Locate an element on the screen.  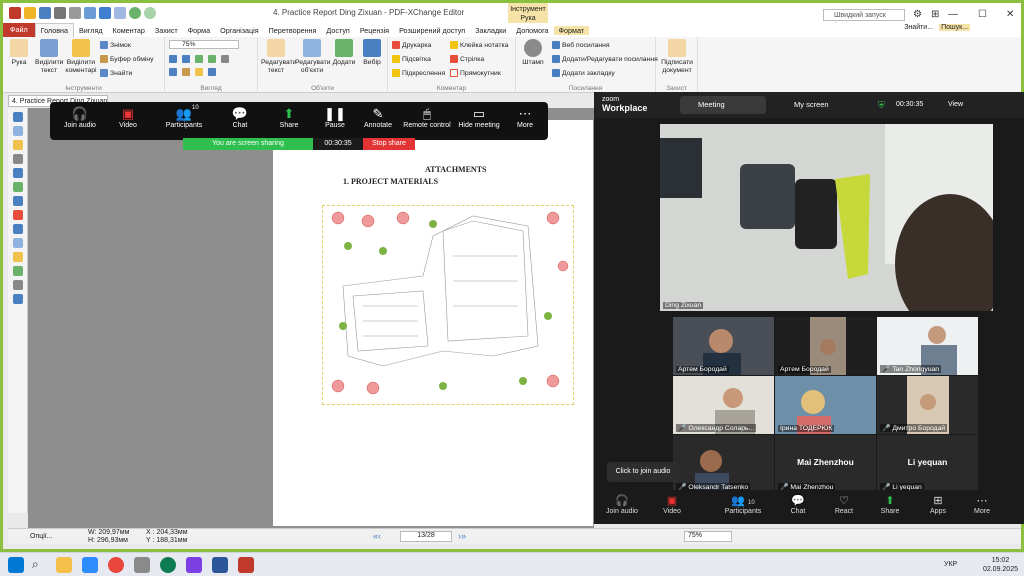
viber-icon is located at coordinates (194, 565).